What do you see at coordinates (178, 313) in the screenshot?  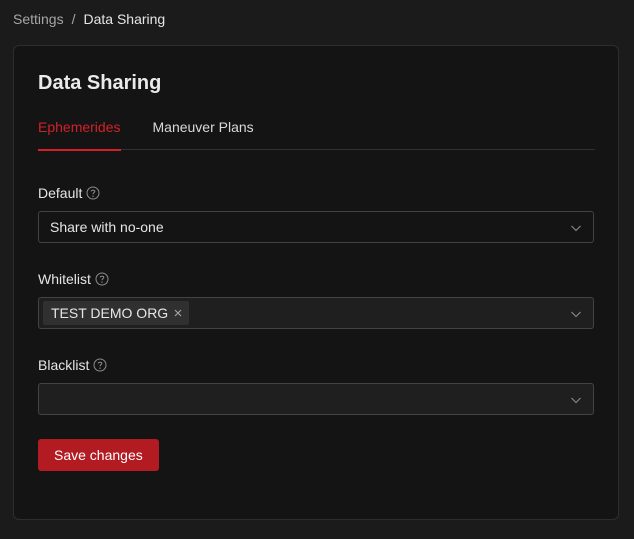 I see `close-icon` at bounding box center [178, 313].